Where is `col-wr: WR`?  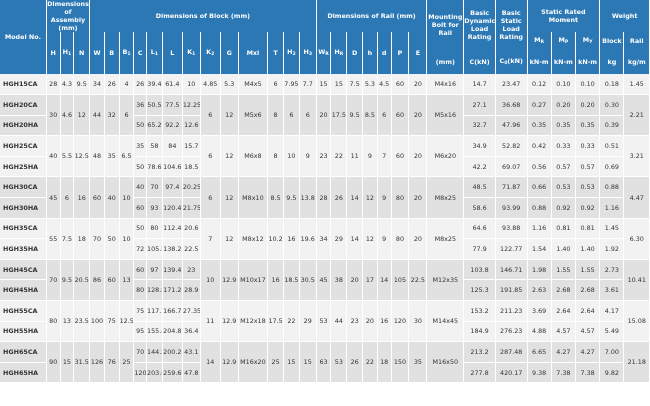 col-wr: WR is located at coordinates (324, 53).